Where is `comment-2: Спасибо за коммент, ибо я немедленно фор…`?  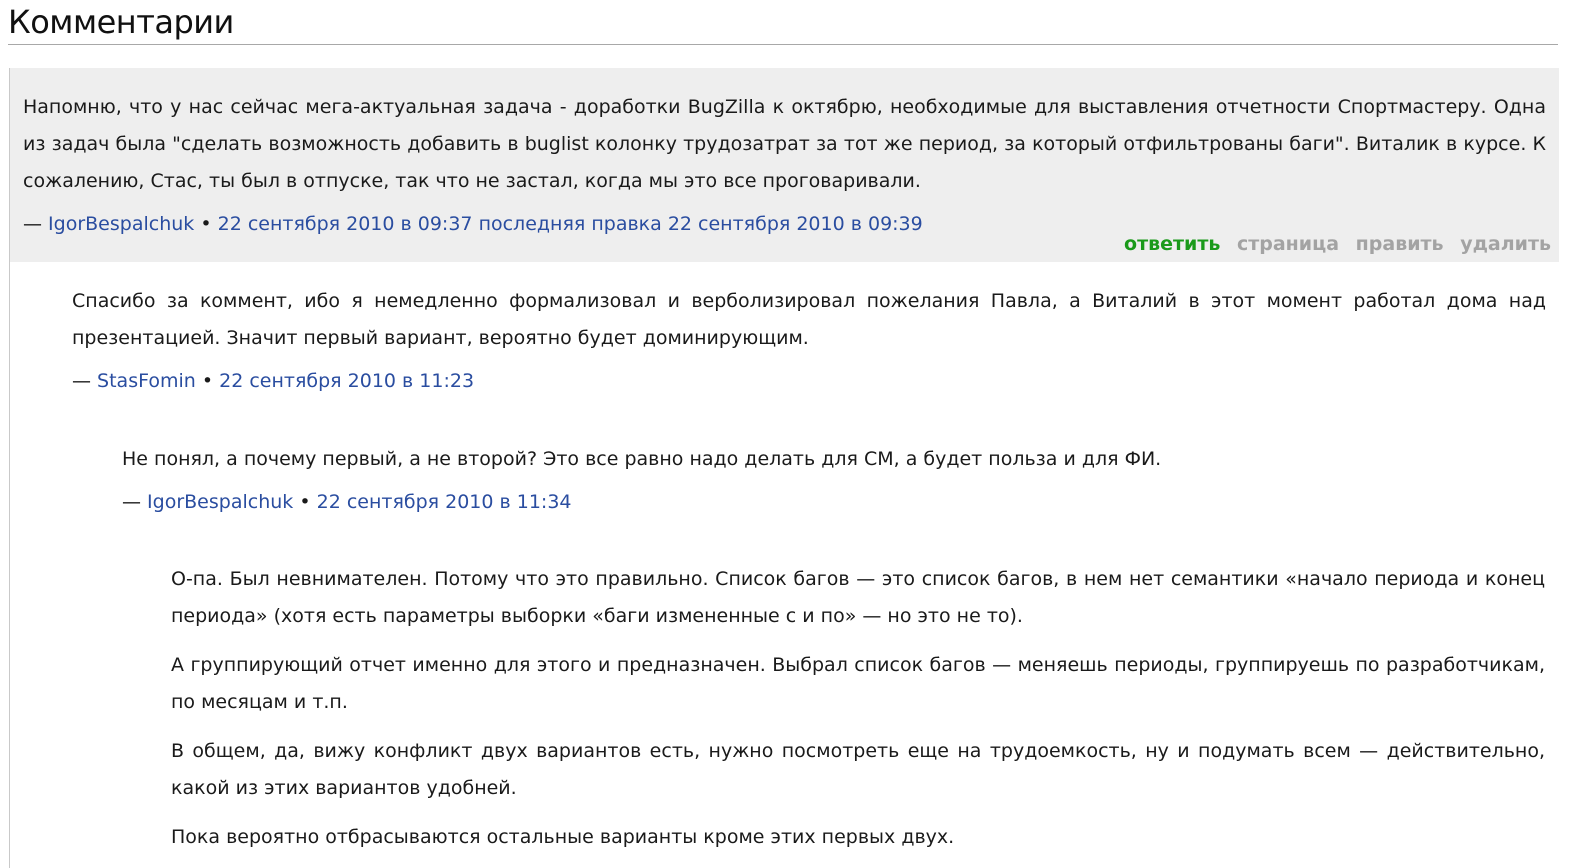
comment-2: Спасибо за коммент, ибо я немедленно фор… is located at coordinates (809, 338).